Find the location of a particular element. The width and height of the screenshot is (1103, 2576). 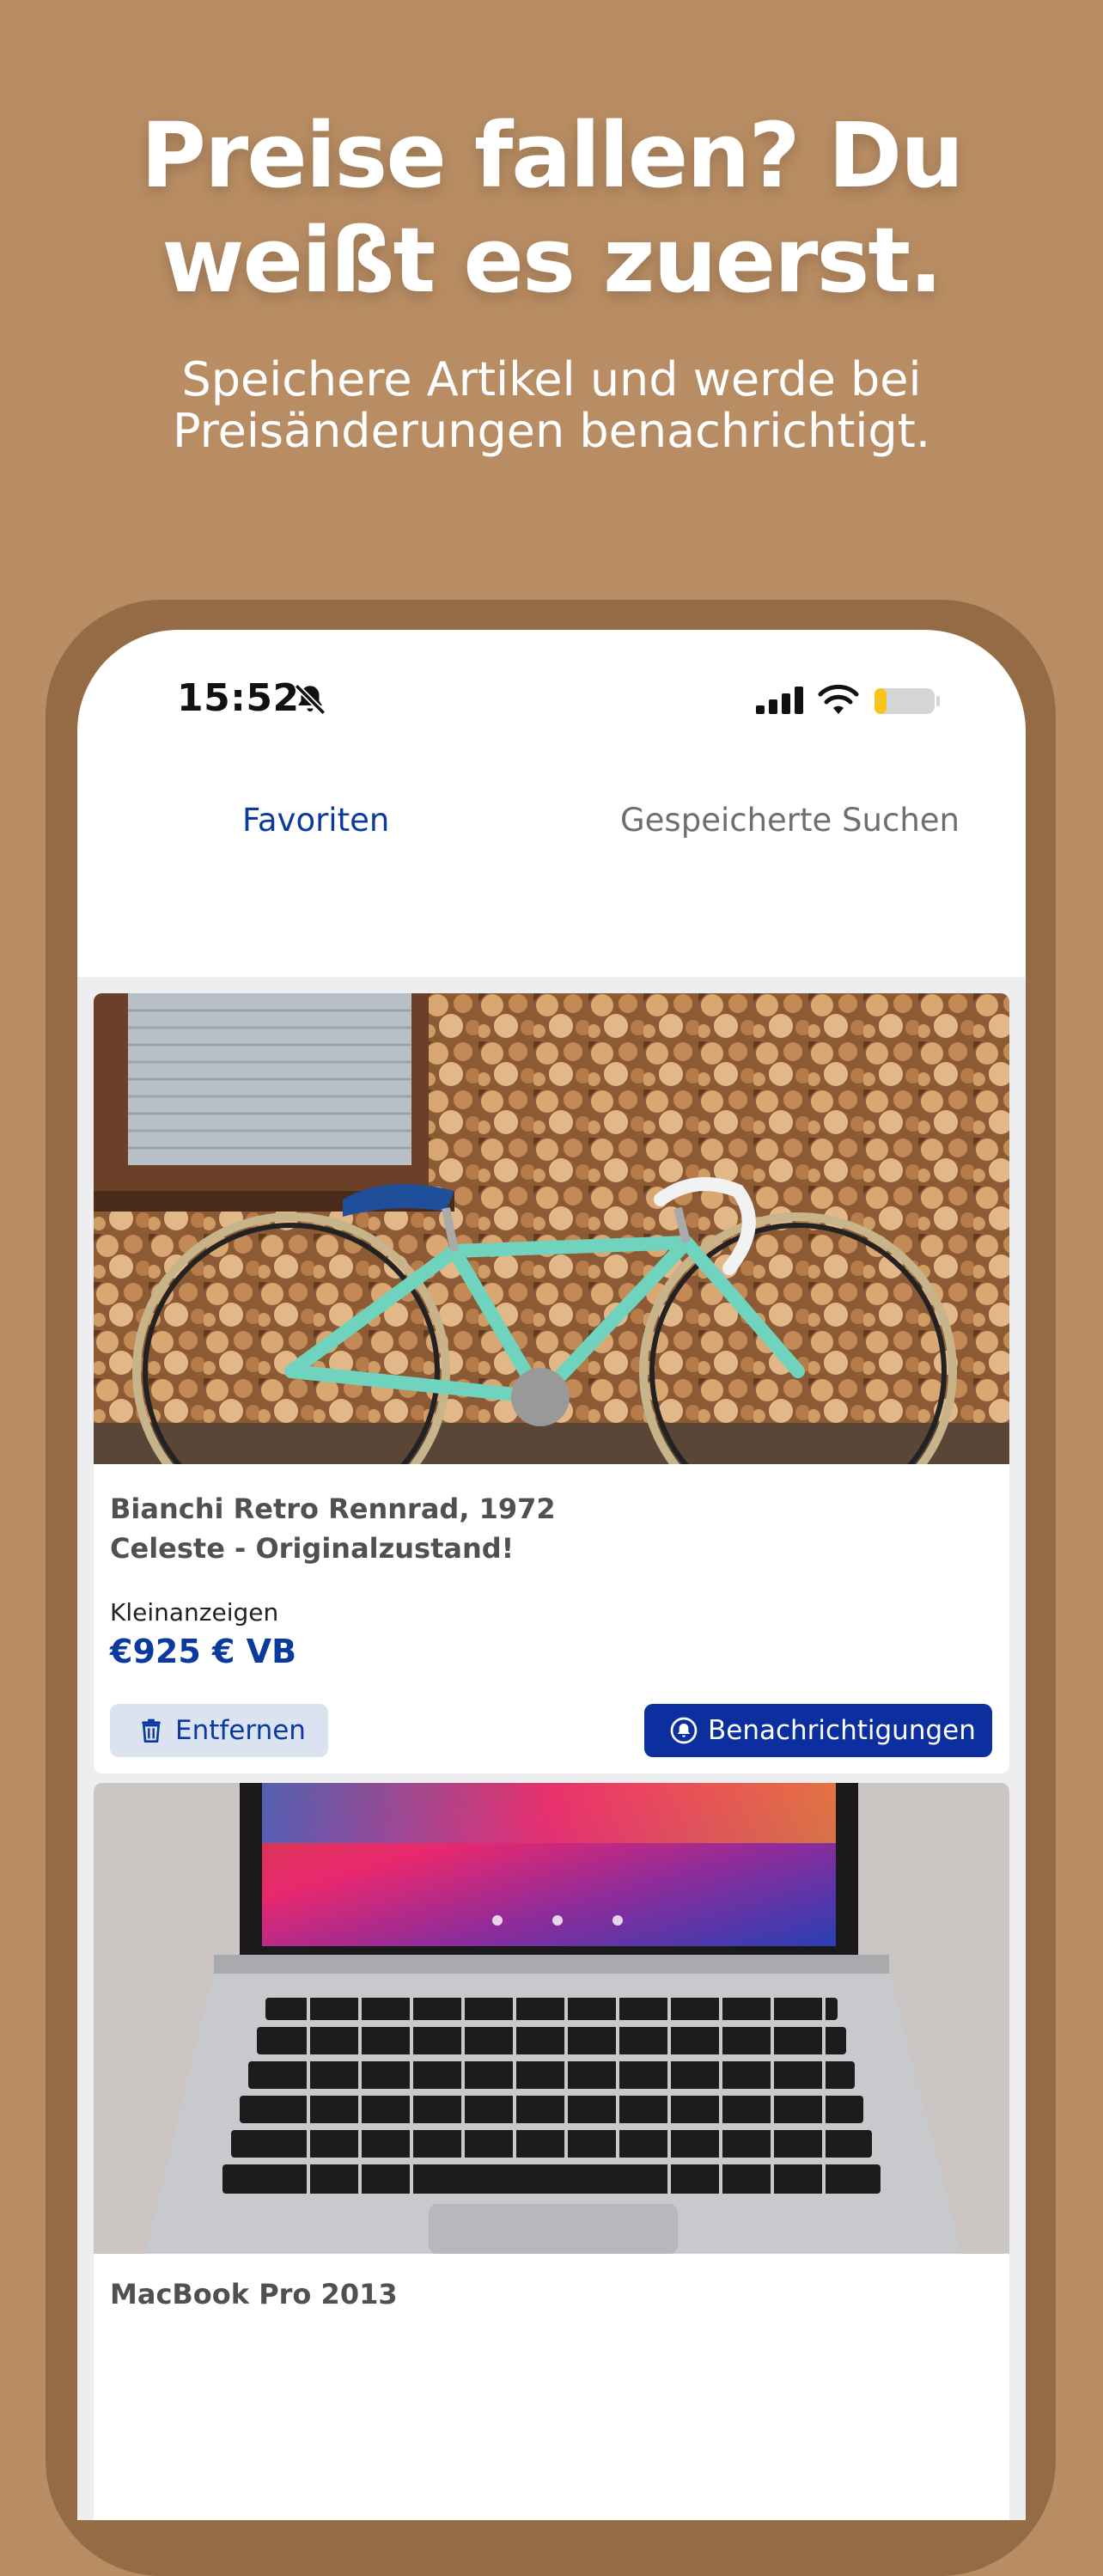

tab-favorites: Favoriten is located at coordinates (315, 820).